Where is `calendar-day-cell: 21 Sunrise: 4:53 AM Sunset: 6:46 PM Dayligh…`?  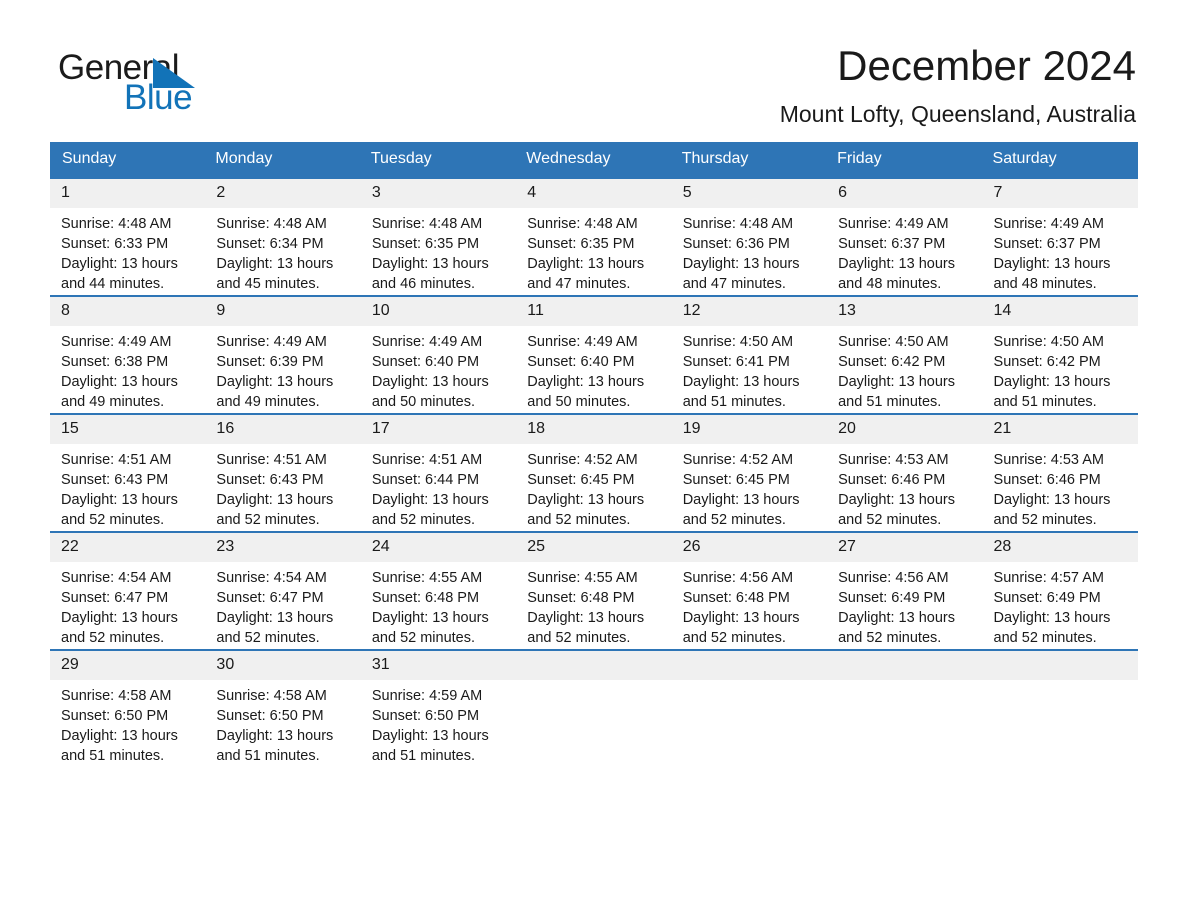
calendar-day-cell: 21 Sunrise: 4:53 AM Sunset: 6:46 PM Dayligh… is located at coordinates (1060, 472).